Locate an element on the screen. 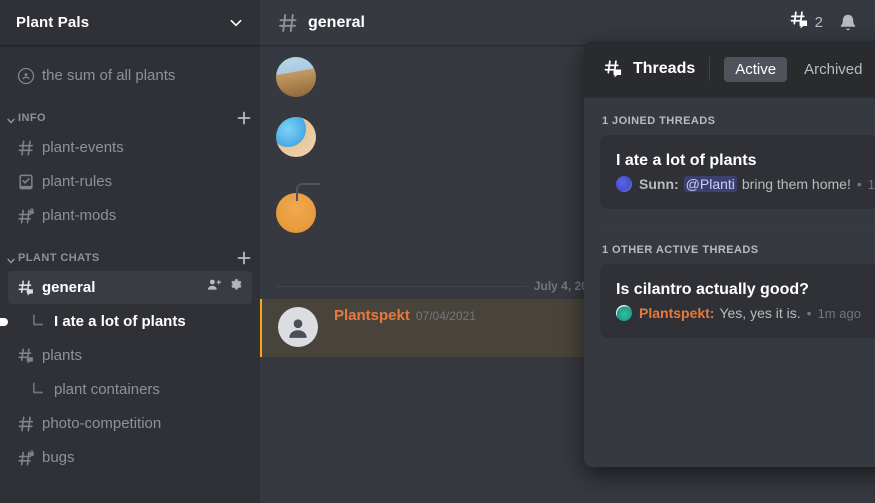 The height and width of the screenshot is (503, 875). stage-label: the sum of all plants is located at coordinates (109, 75).